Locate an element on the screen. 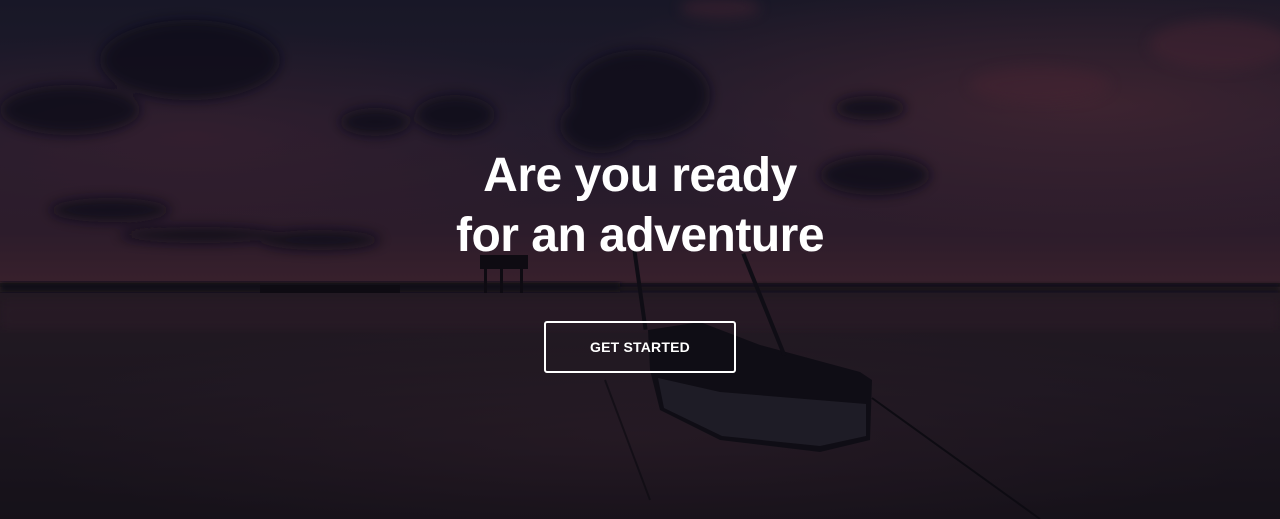  get-started-button: GET STARTED is located at coordinates (640, 347).